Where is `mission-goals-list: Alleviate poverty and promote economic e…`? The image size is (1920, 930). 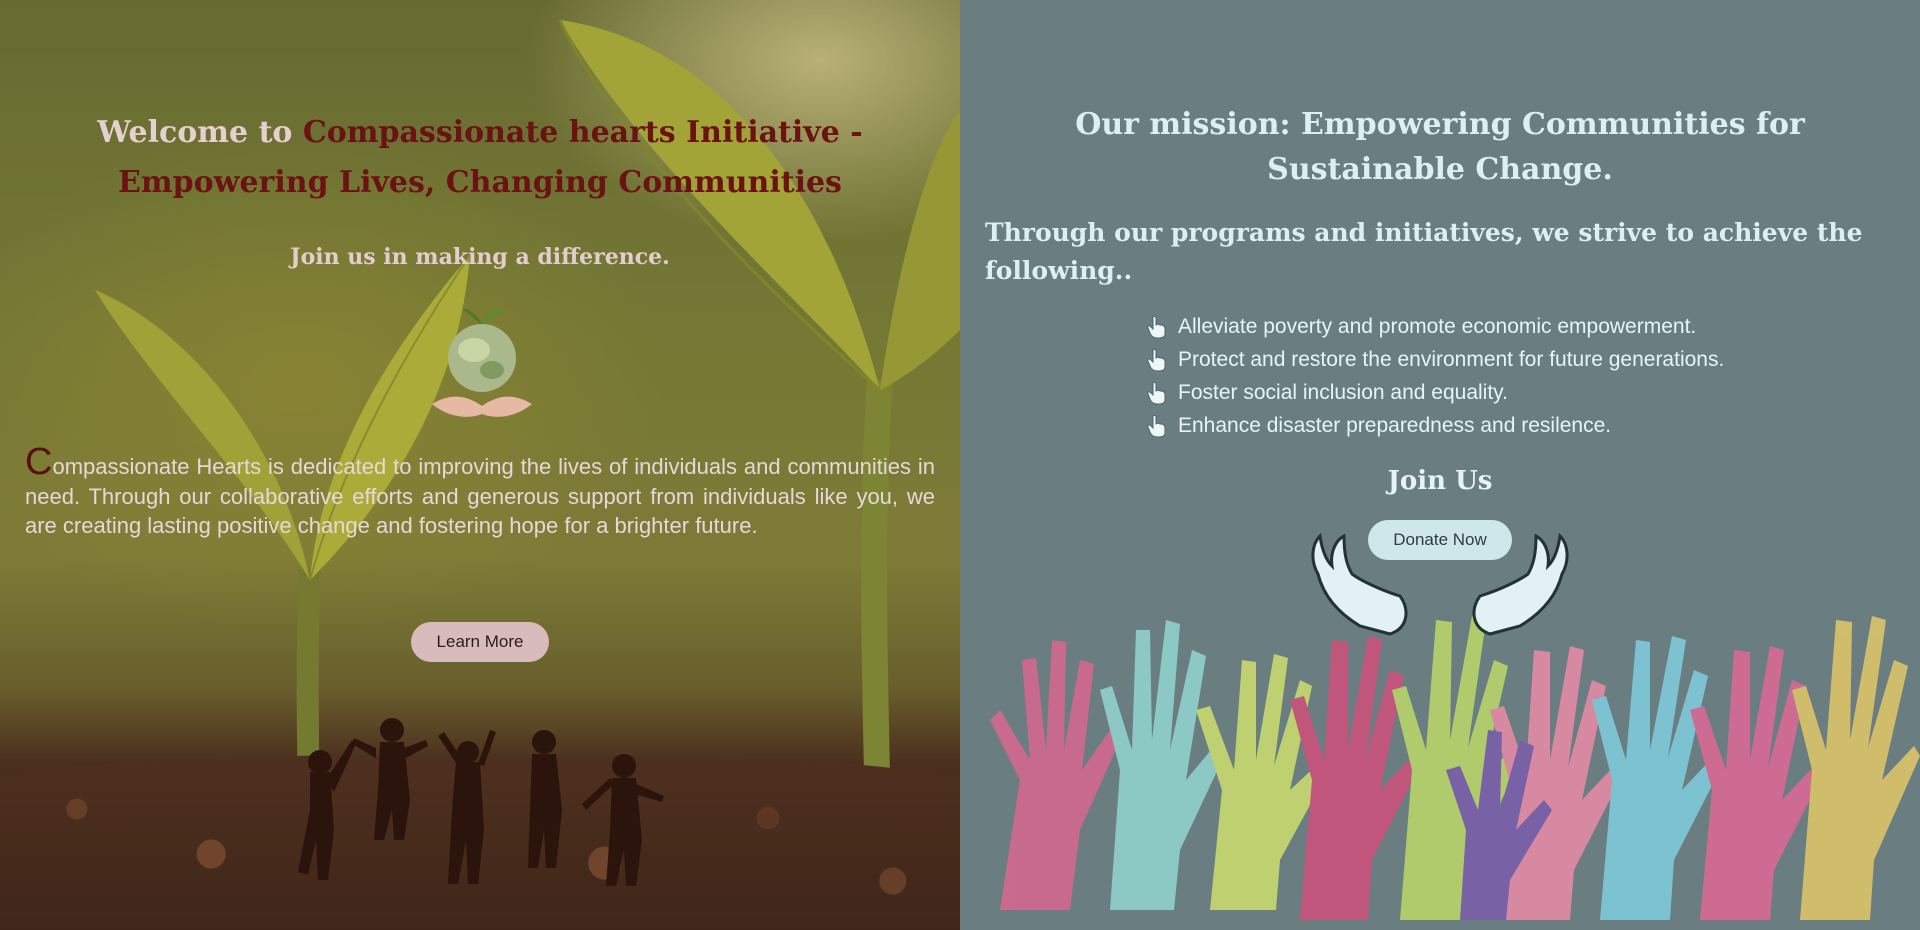
mission-goals-list: Alleviate poverty and promote economic e… is located at coordinates (1435, 376).